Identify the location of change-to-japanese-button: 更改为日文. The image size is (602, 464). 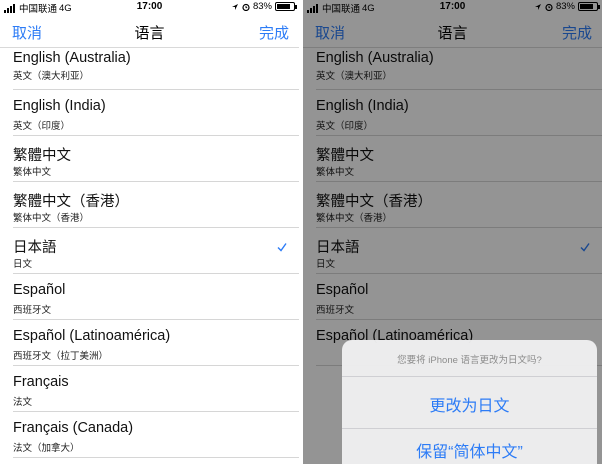
(469, 404).